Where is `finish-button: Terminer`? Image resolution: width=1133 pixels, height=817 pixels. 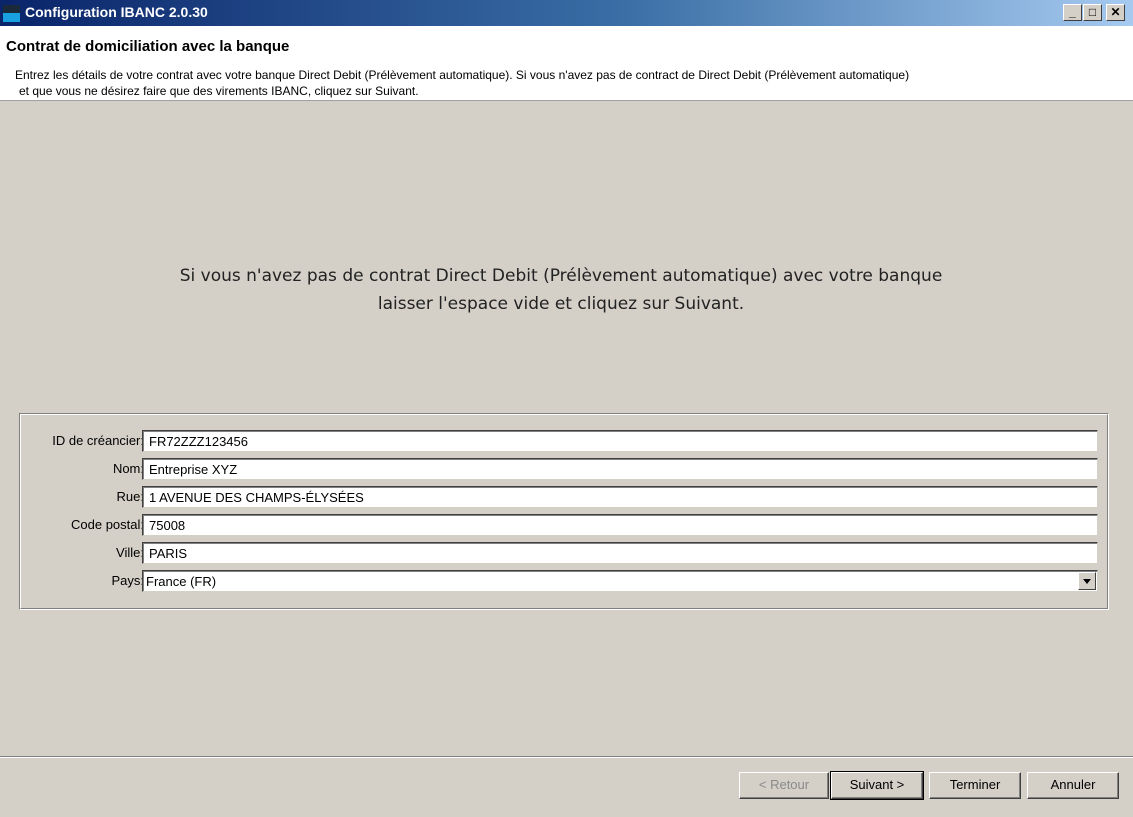
finish-button: Terminer is located at coordinates (975, 785).